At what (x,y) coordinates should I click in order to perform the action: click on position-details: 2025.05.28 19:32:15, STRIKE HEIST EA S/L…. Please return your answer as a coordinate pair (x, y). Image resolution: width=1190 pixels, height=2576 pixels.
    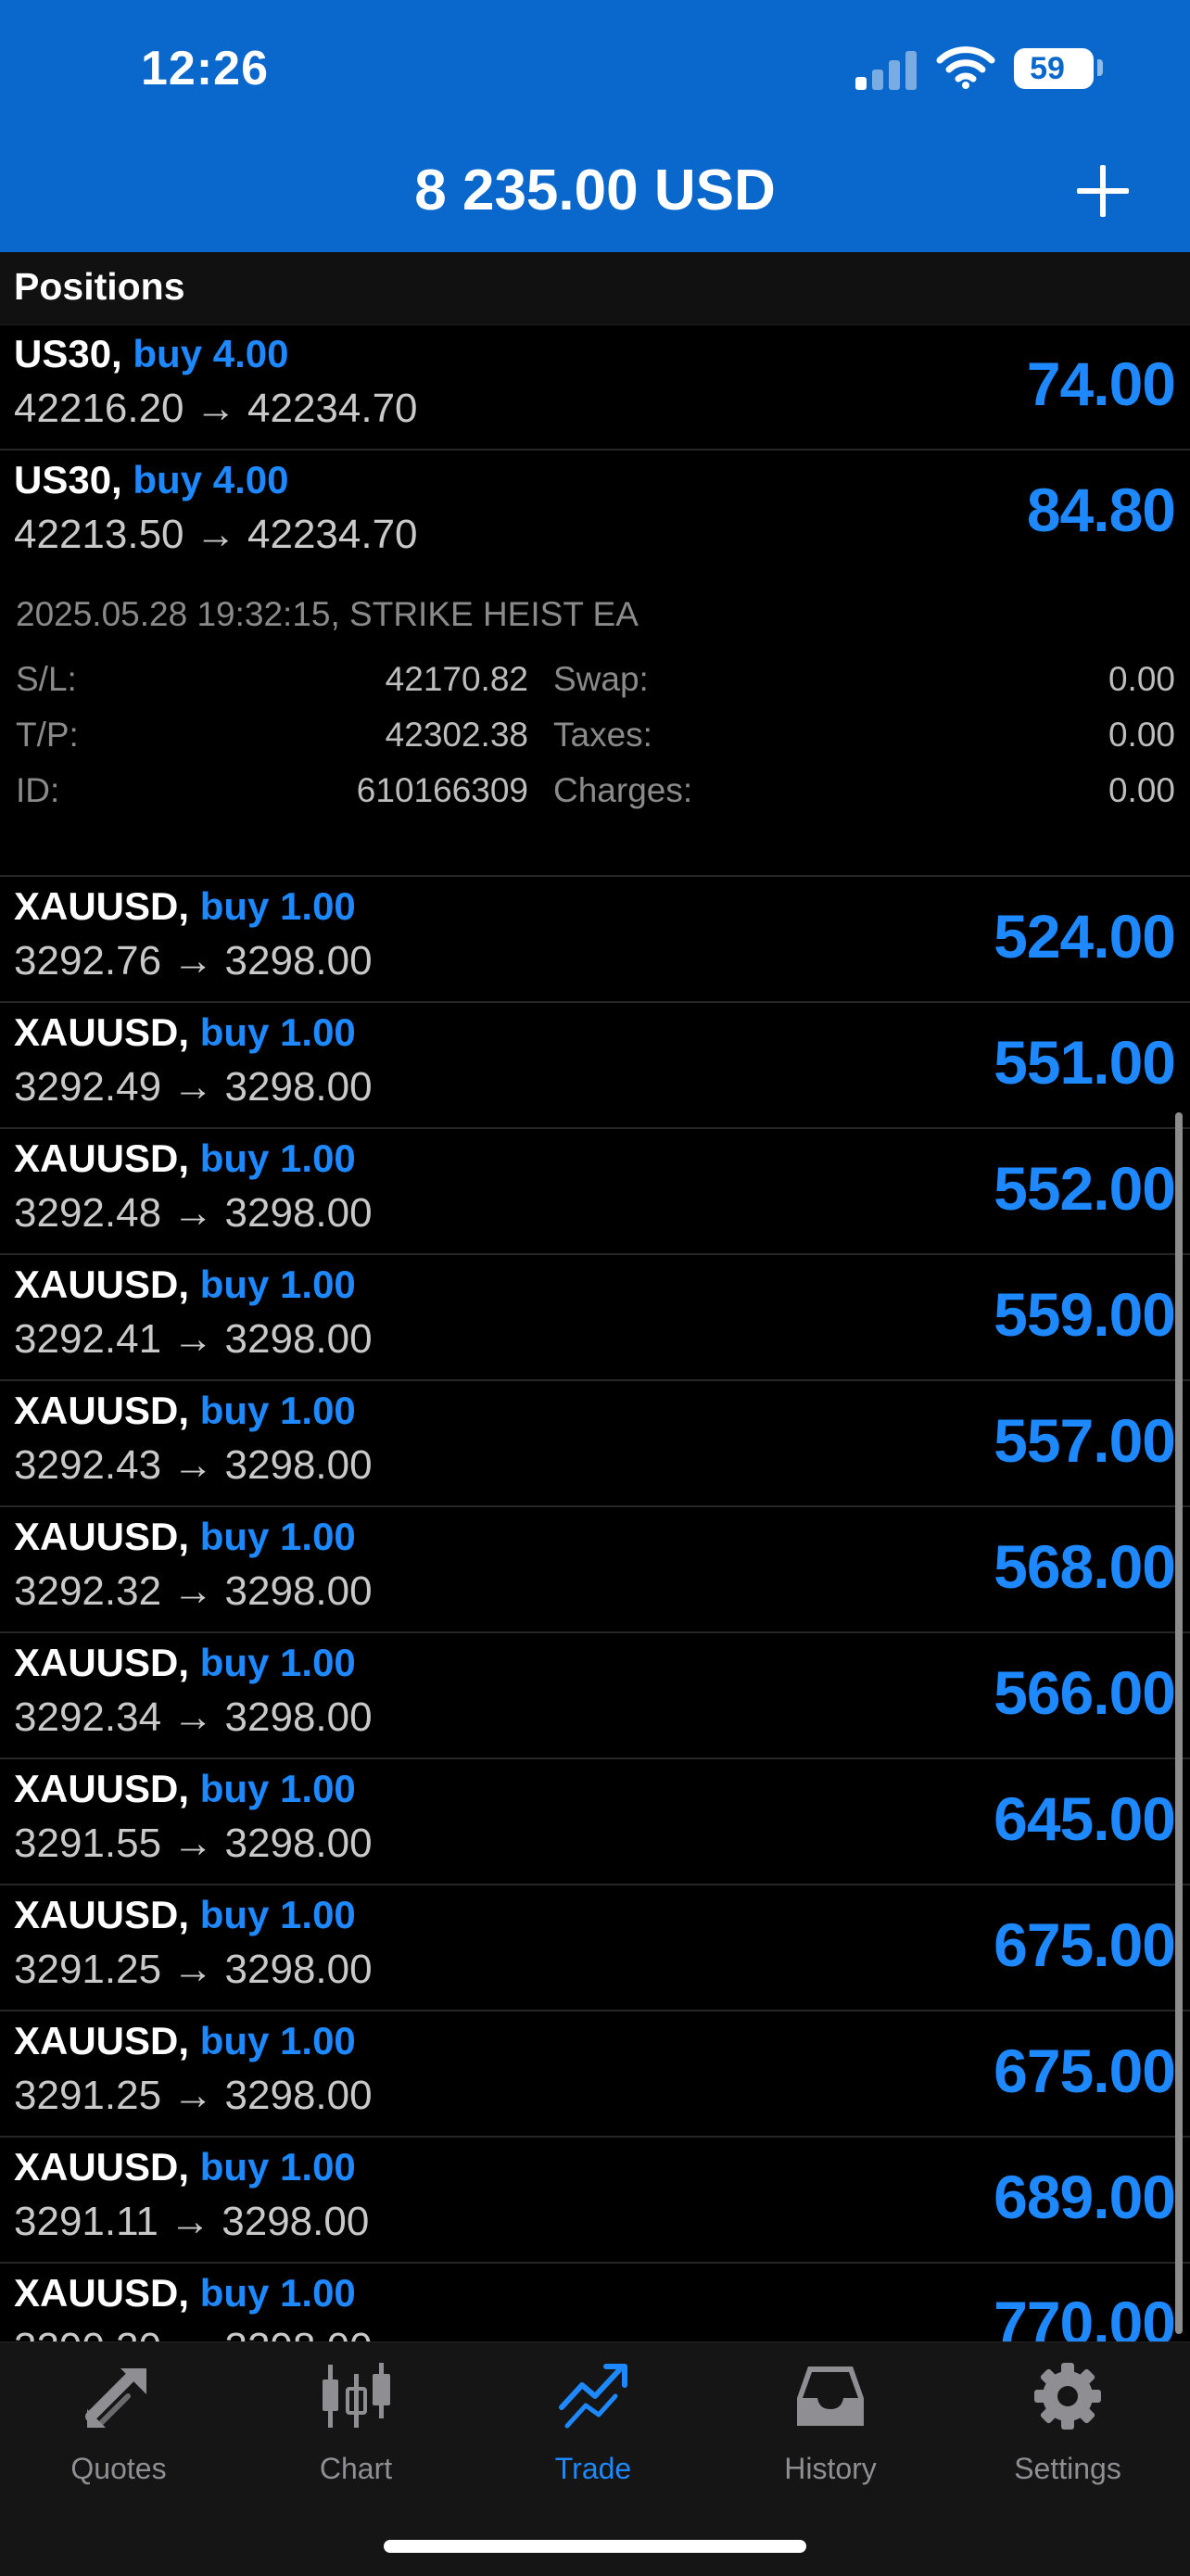
    Looking at the image, I should click on (595, 726).